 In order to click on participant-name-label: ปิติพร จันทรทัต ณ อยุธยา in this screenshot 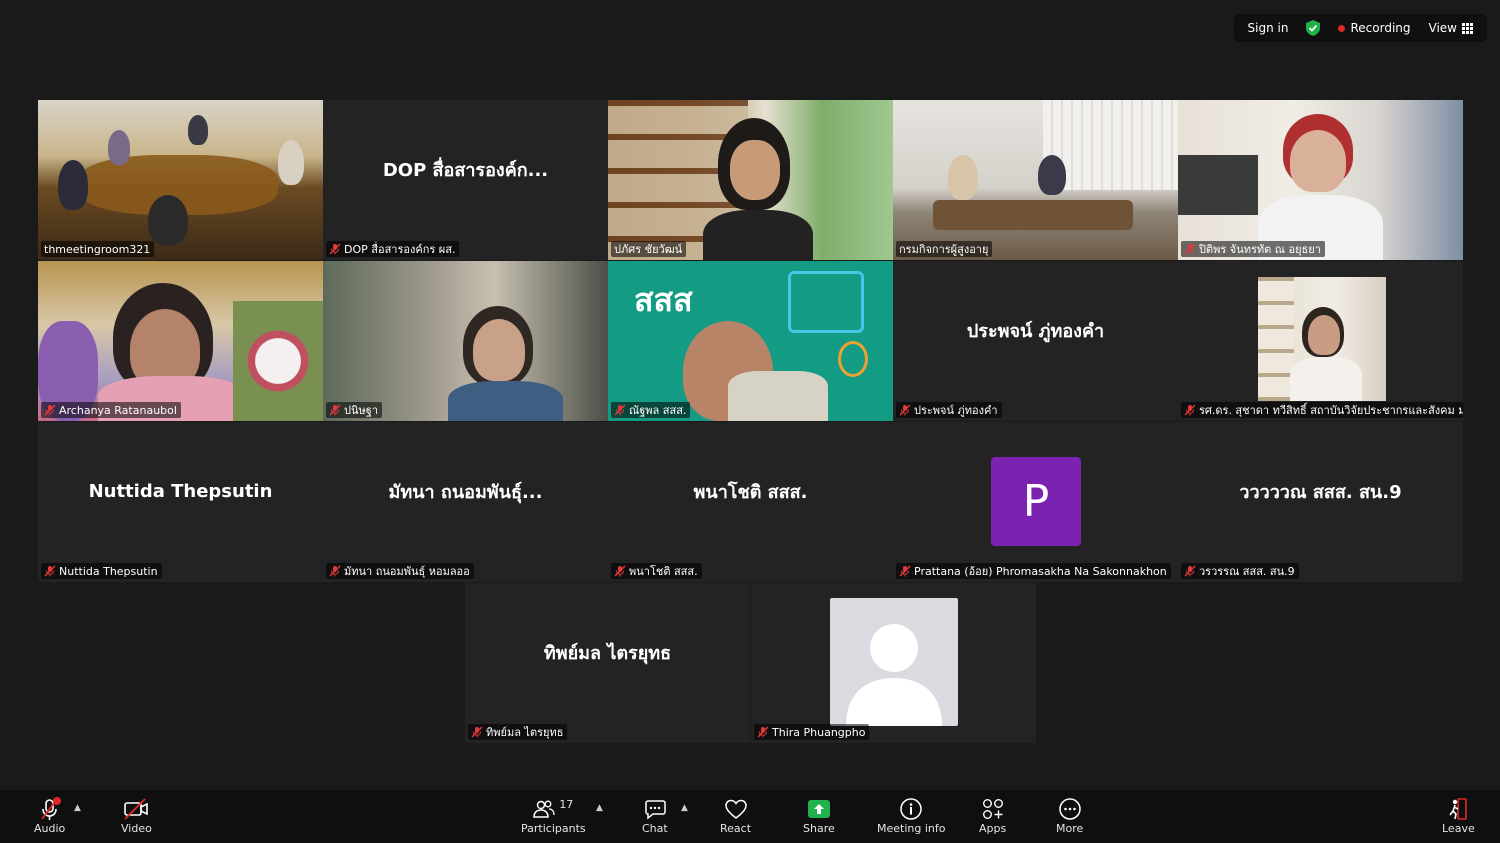, I will do `click(1253, 249)`.